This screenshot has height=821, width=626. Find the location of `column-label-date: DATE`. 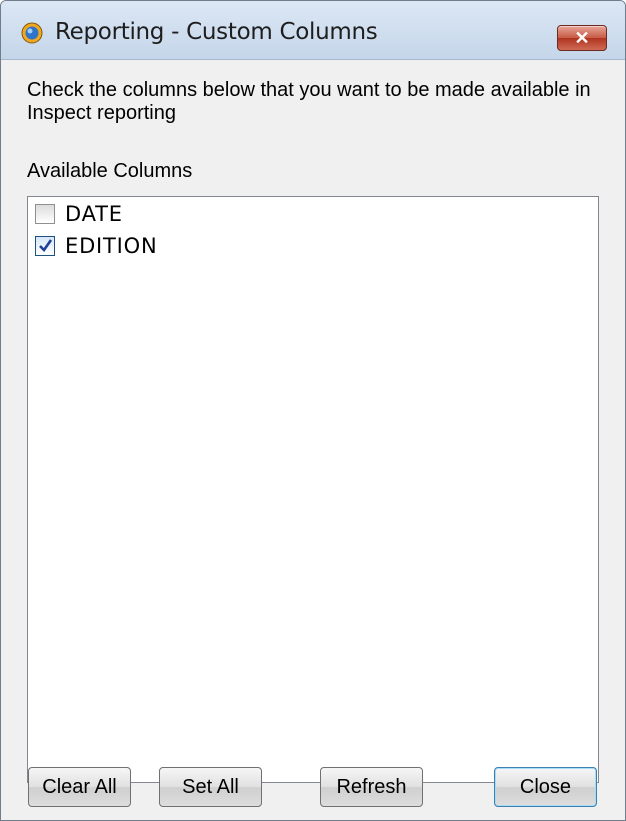

column-label-date: DATE is located at coordinates (94, 214).